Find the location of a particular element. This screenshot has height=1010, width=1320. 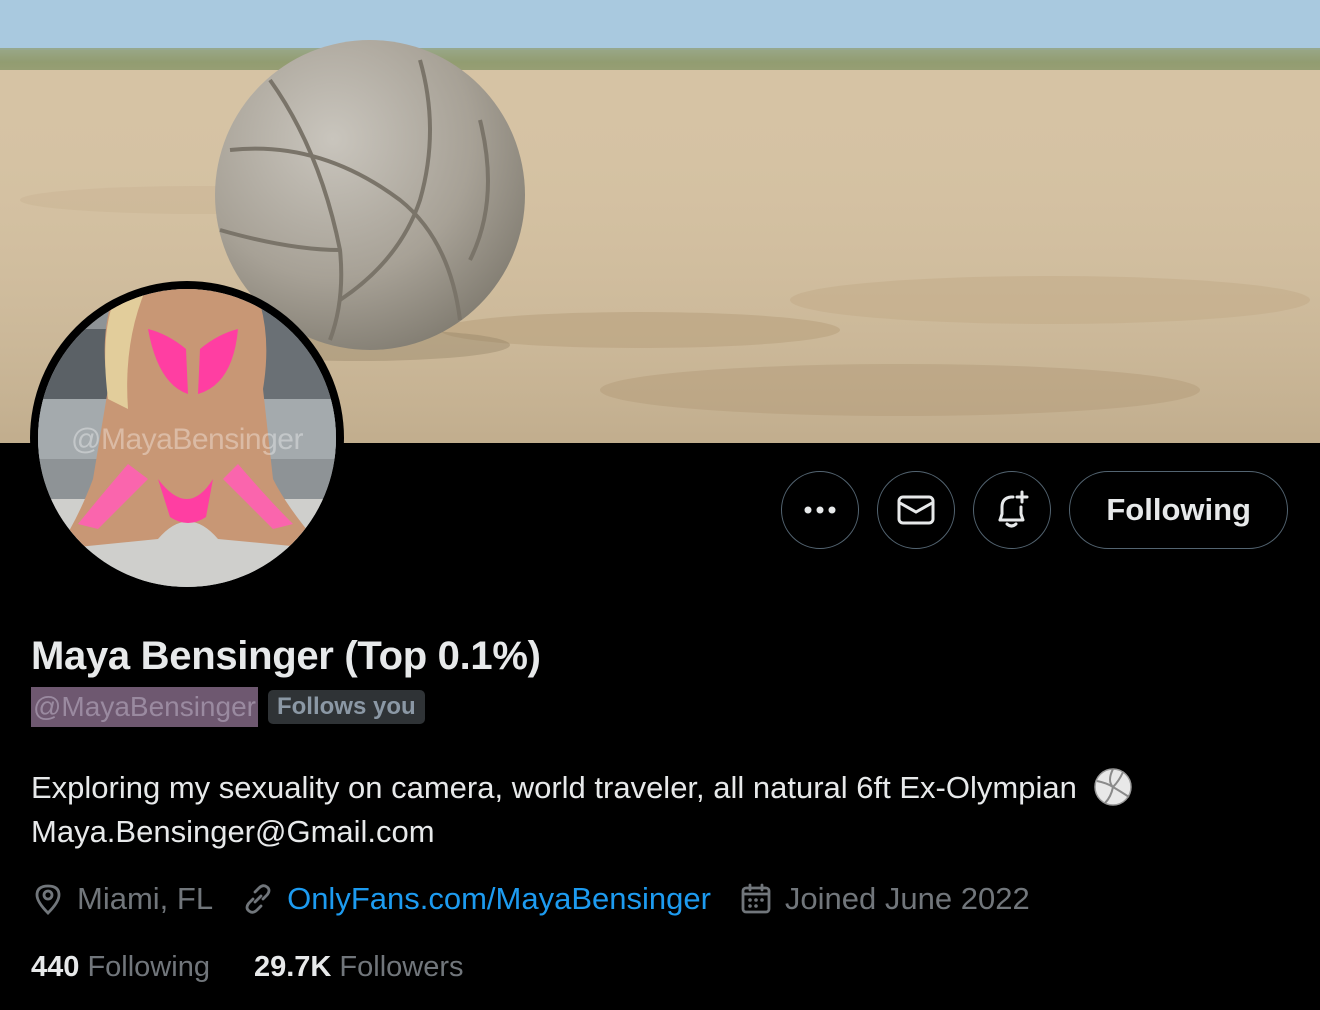

message-button is located at coordinates (916, 510).